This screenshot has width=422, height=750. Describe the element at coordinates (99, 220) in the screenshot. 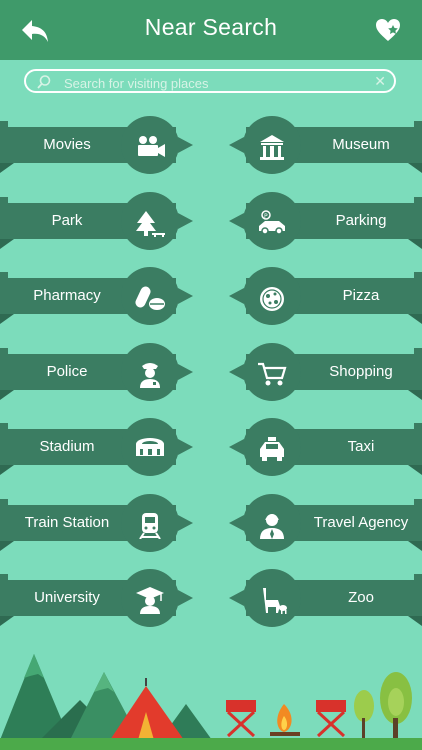

I see `category-park: Park` at that location.